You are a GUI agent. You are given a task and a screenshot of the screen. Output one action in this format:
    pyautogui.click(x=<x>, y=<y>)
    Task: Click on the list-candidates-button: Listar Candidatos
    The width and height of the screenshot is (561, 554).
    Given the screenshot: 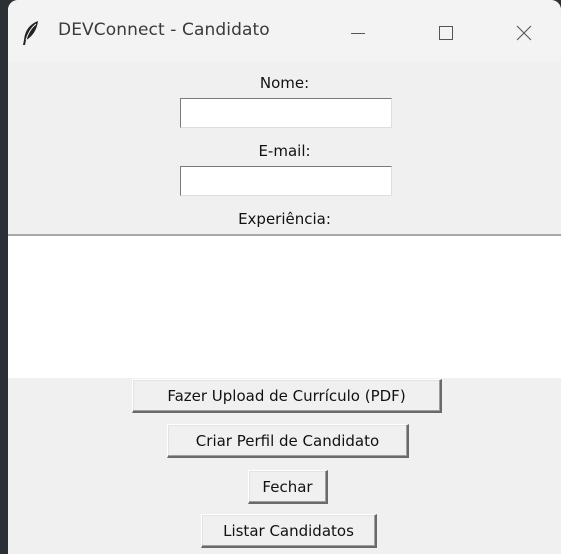 What is the action you would take?
    pyautogui.click(x=289, y=531)
    